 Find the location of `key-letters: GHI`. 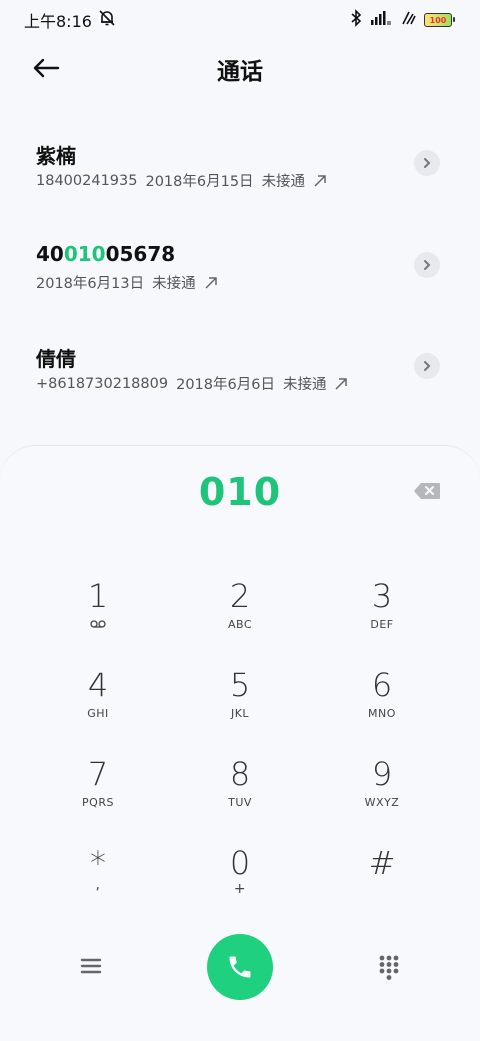

key-letters: GHI is located at coordinates (98, 713).